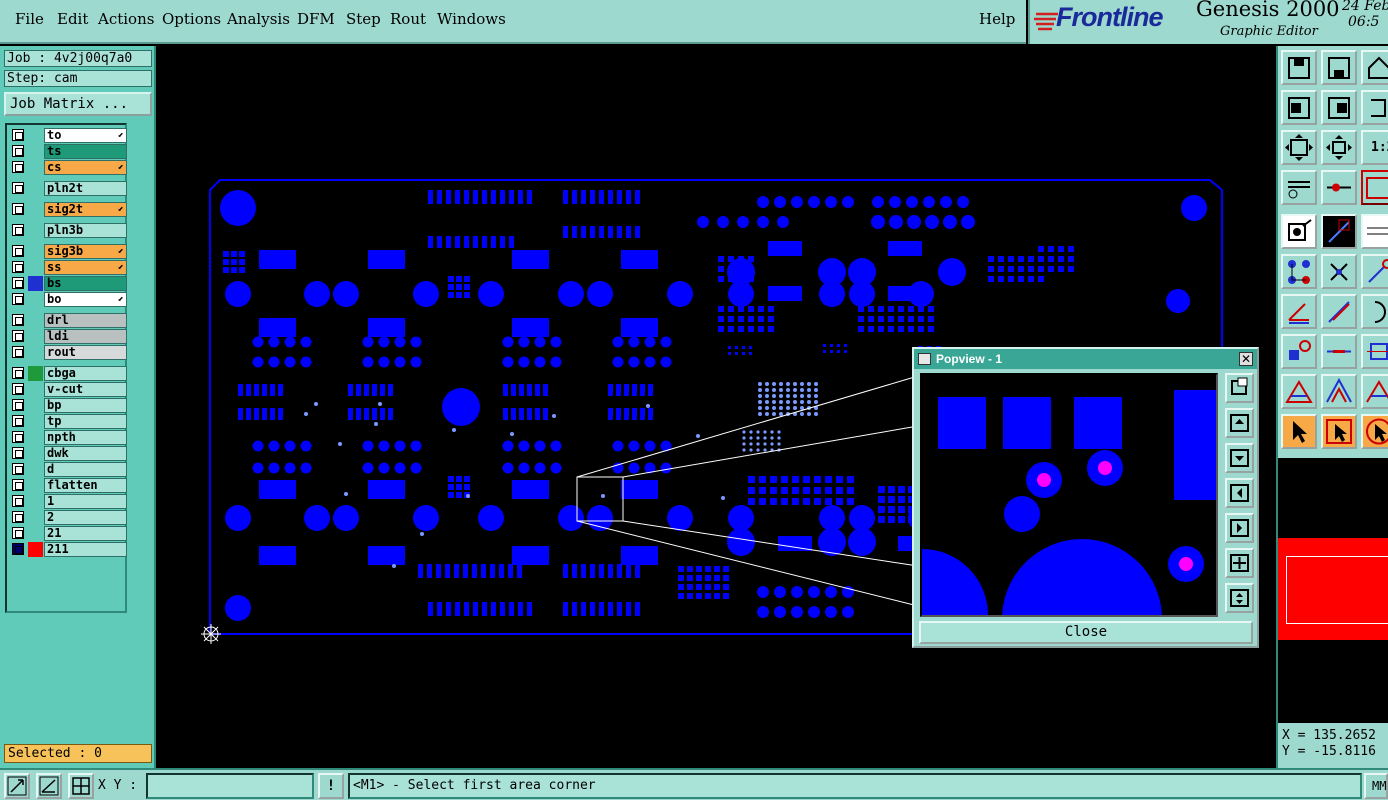 This screenshot has height=800, width=1388. I want to click on layer-row-bs: bs, so click(68, 283).